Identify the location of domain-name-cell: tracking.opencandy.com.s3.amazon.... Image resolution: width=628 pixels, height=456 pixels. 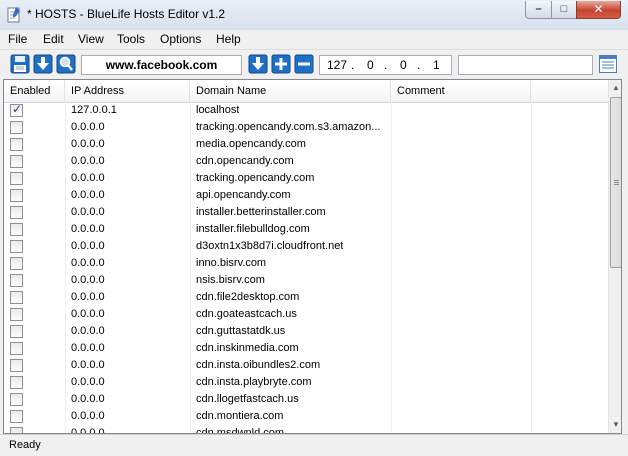
(288, 127).